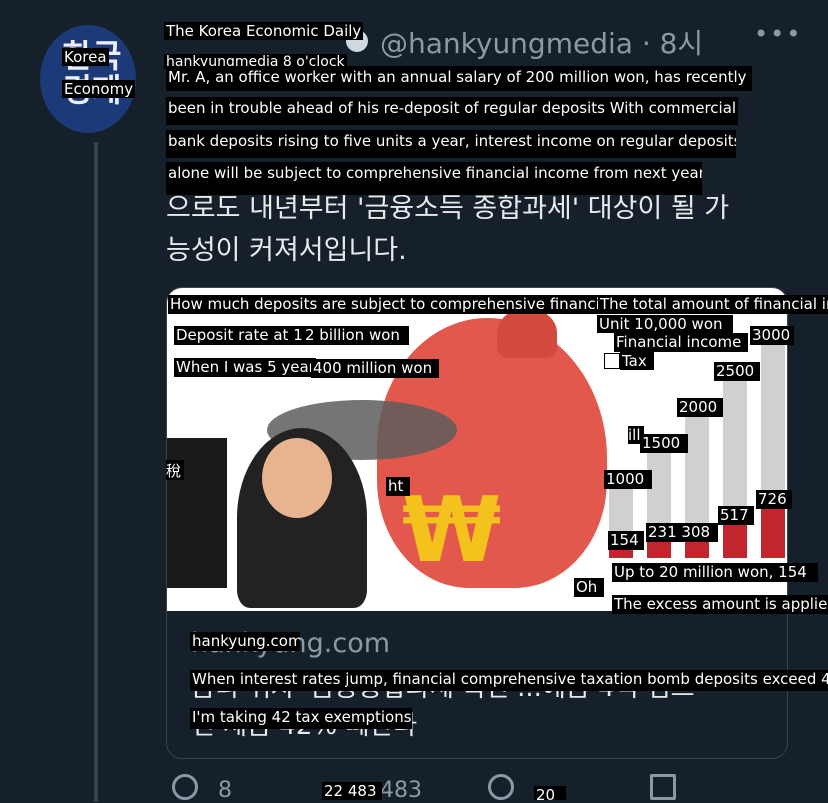 The image size is (828, 803). What do you see at coordinates (626, 540) in the screenshot?
I see `tax-label-154: 154` at bounding box center [626, 540].